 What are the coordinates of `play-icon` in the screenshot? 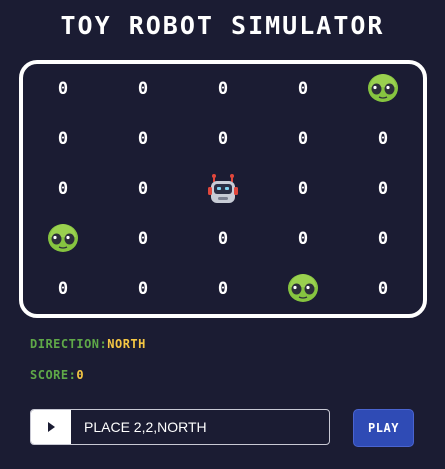 It's located at (51, 427).